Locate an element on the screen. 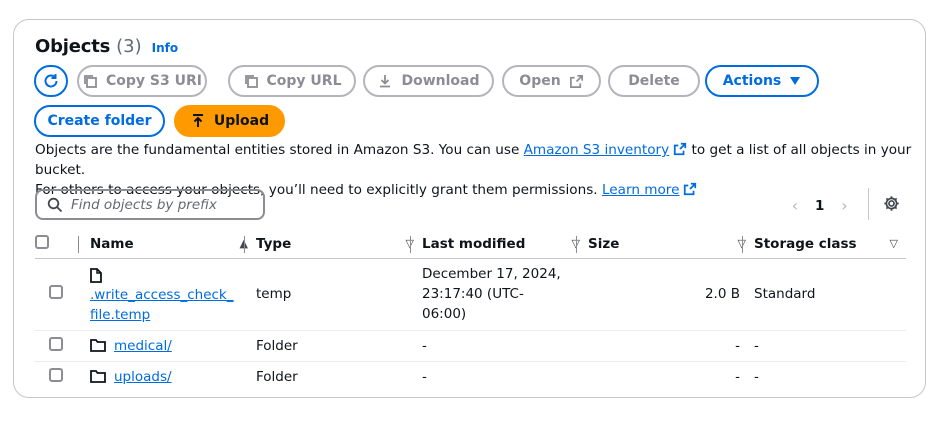  refresh-icon is located at coordinates (51, 81).